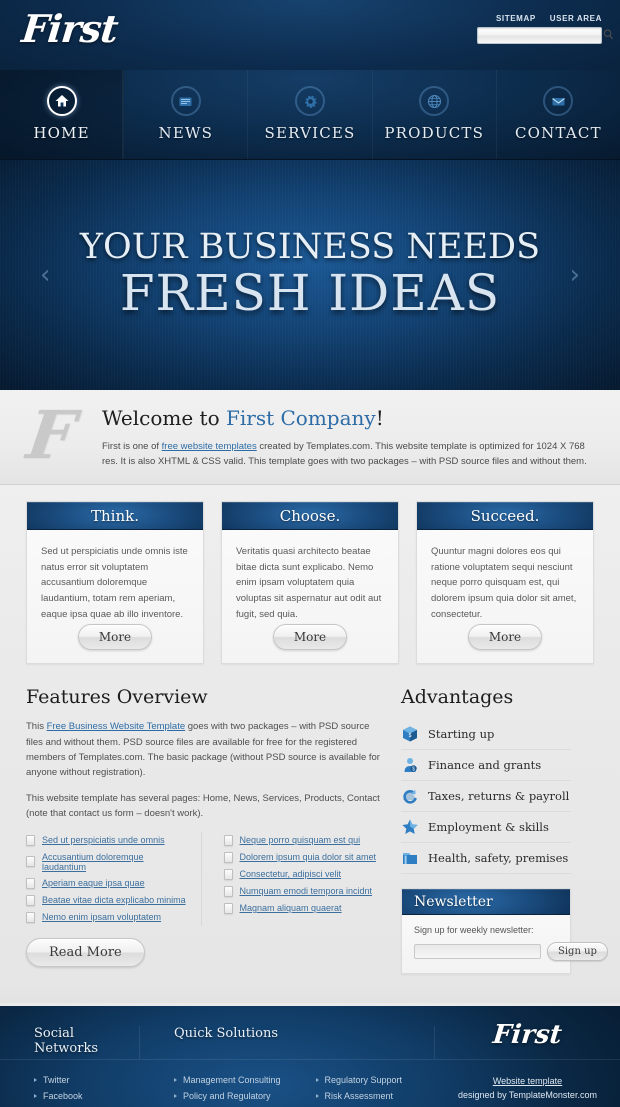 The height and width of the screenshot is (1107, 620). I want to click on list-item: Dolorem ipsum quia dolor sit amet, so click(304, 857).